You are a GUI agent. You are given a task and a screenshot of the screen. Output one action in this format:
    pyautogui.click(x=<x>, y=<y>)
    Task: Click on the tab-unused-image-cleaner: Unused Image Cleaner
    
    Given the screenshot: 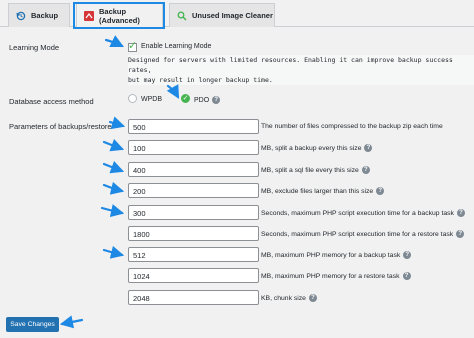 What is the action you would take?
    pyautogui.click(x=222, y=15)
    